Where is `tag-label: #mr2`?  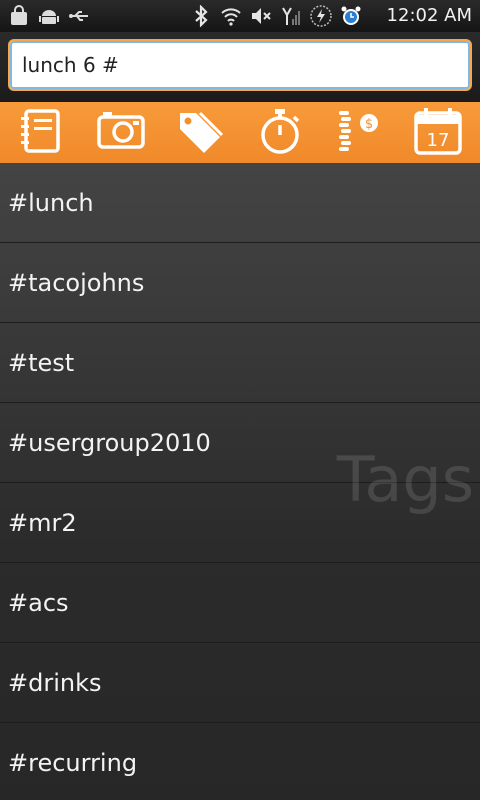 tag-label: #mr2 is located at coordinates (42, 522).